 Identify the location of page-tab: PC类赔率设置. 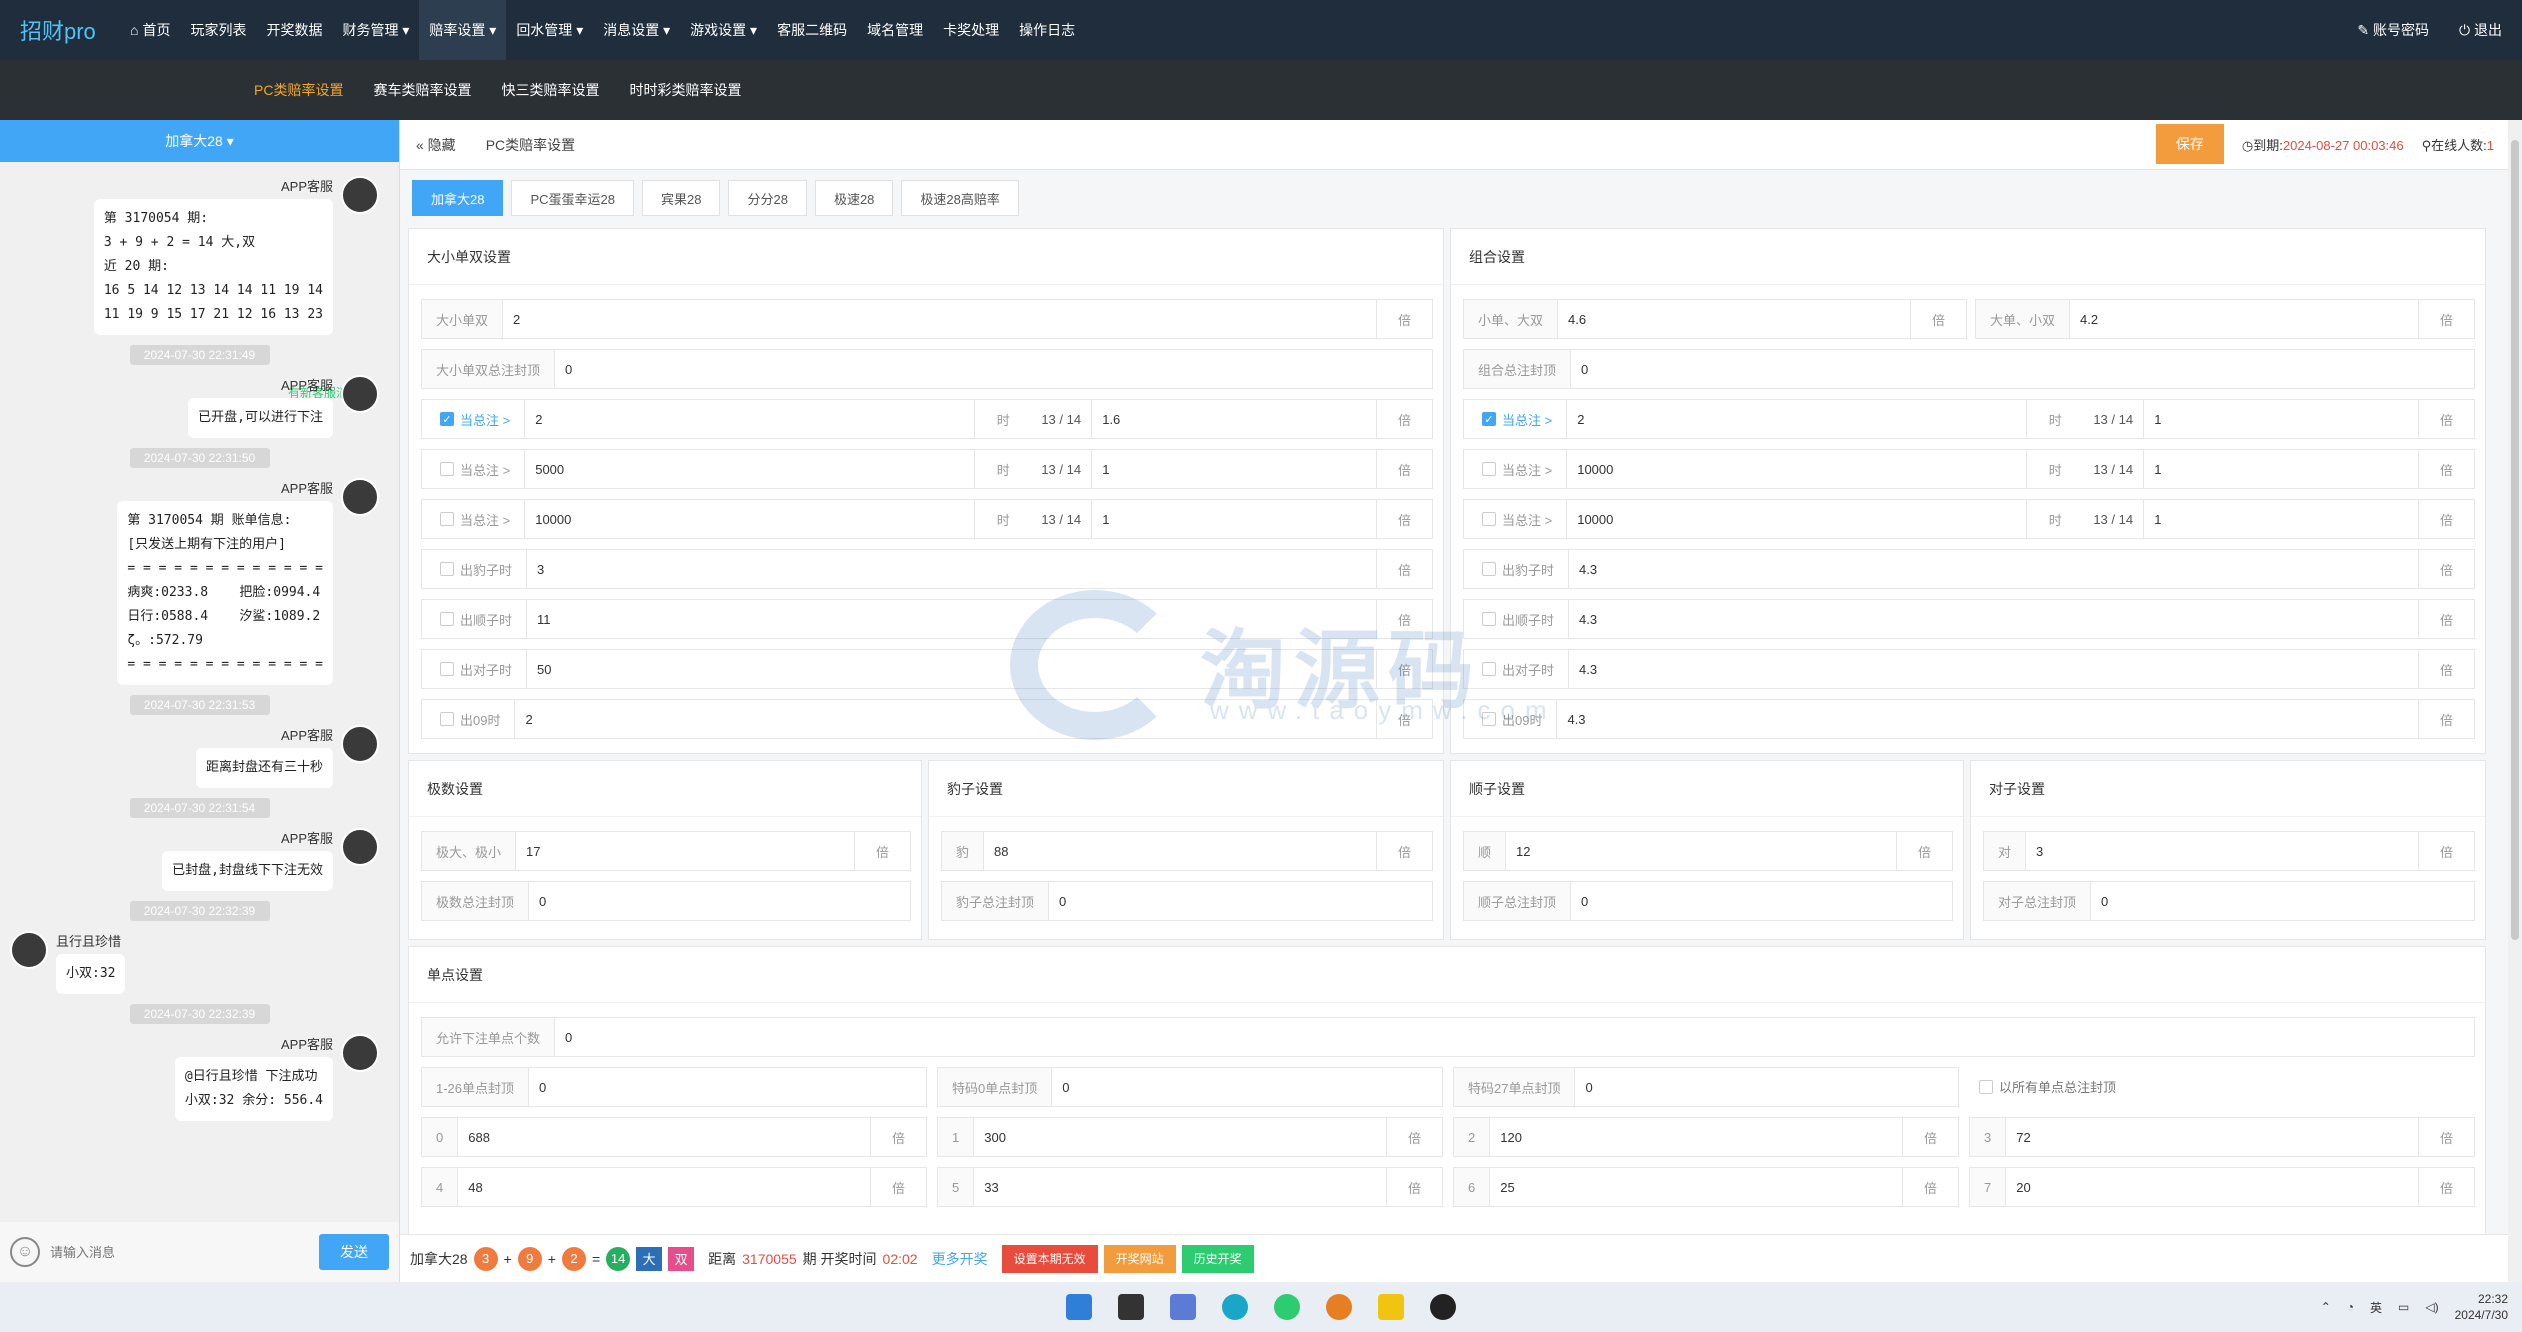
(530, 145).